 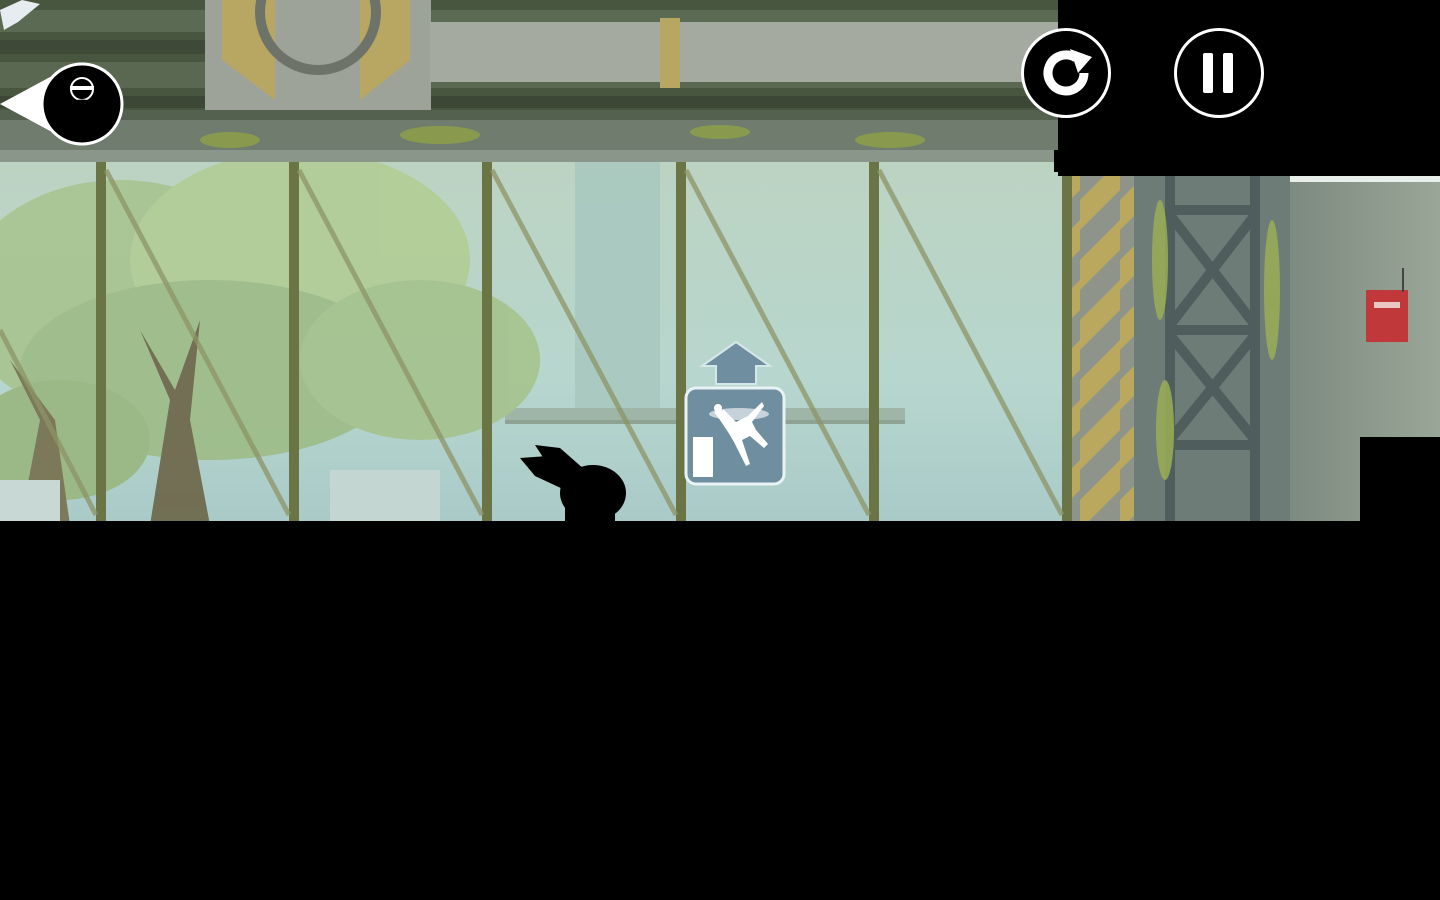 What do you see at coordinates (735, 436) in the screenshot?
I see `flip-trick-icon` at bounding box center [735, 436].